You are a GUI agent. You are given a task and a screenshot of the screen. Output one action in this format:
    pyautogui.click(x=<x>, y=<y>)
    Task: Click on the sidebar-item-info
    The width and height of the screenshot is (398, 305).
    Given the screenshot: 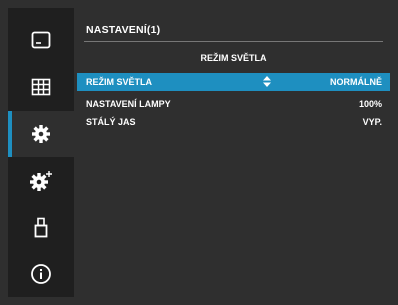 What is the action you would take?
    pyautogui.click(x=41, y=274)
    